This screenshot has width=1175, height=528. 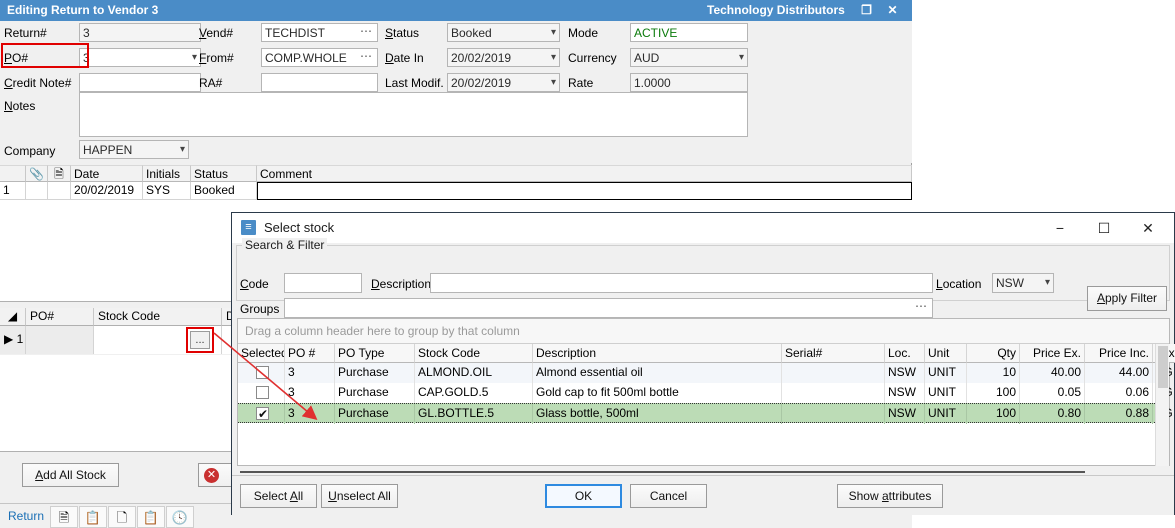 I want to click on notes-textarea, so click(x=413, y=114).